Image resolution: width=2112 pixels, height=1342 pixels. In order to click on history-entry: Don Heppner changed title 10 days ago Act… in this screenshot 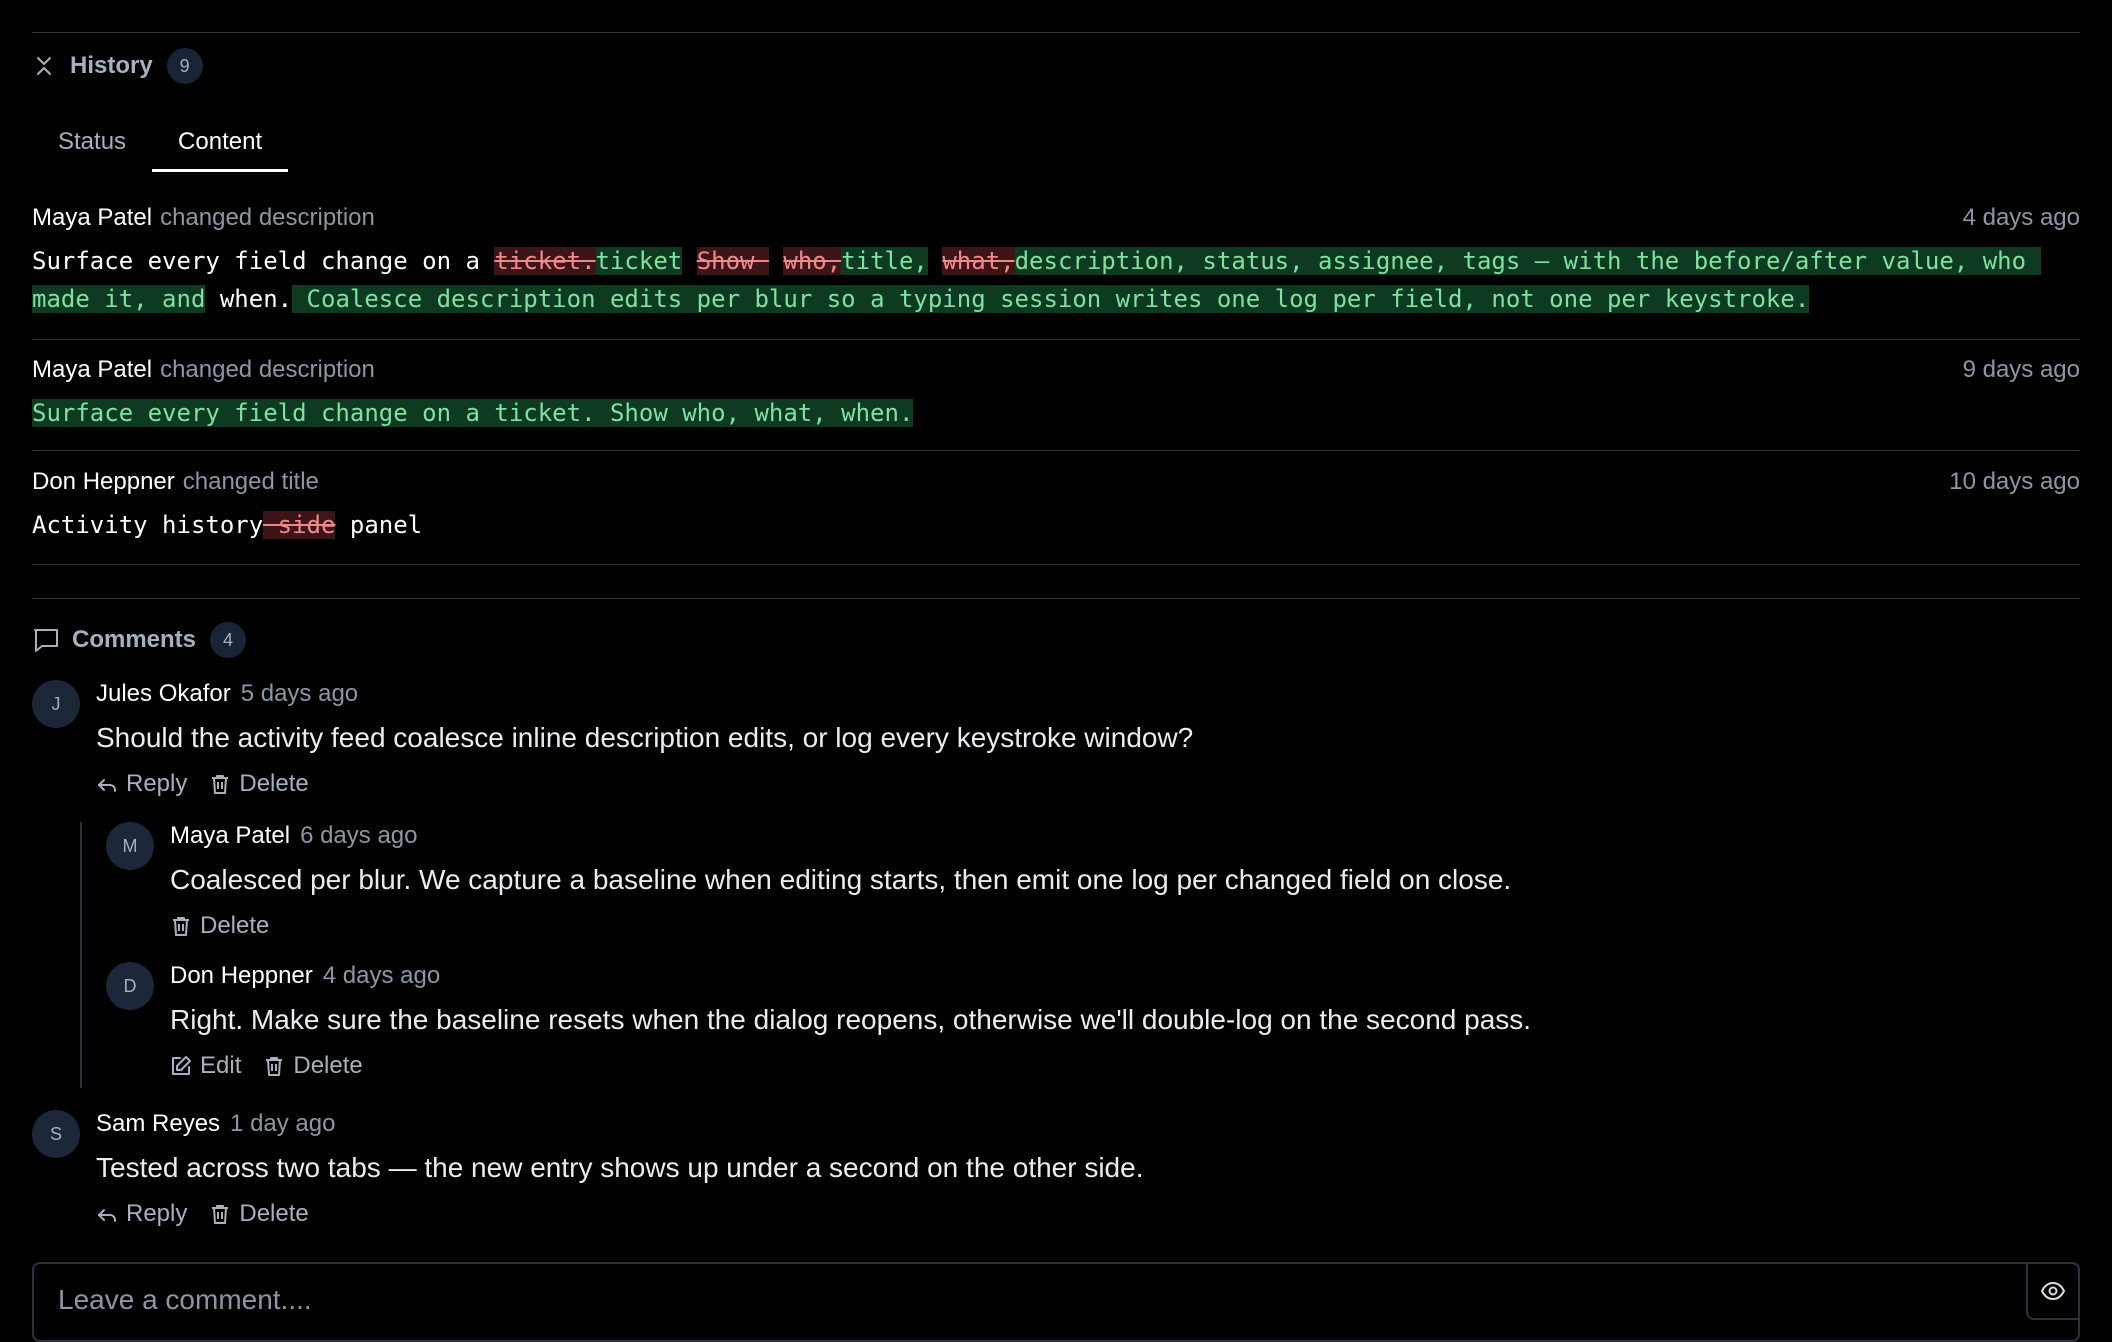, I will do `click(1056, 506)`.